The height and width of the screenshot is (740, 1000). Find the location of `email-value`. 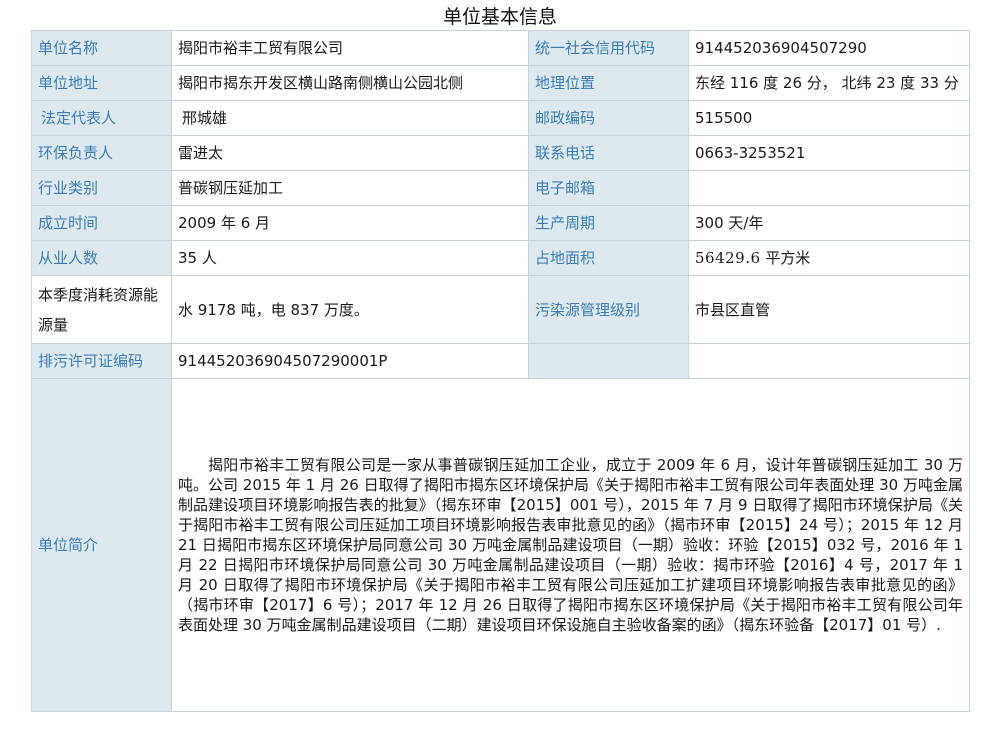

email-value is located at coordinates (829, 188).